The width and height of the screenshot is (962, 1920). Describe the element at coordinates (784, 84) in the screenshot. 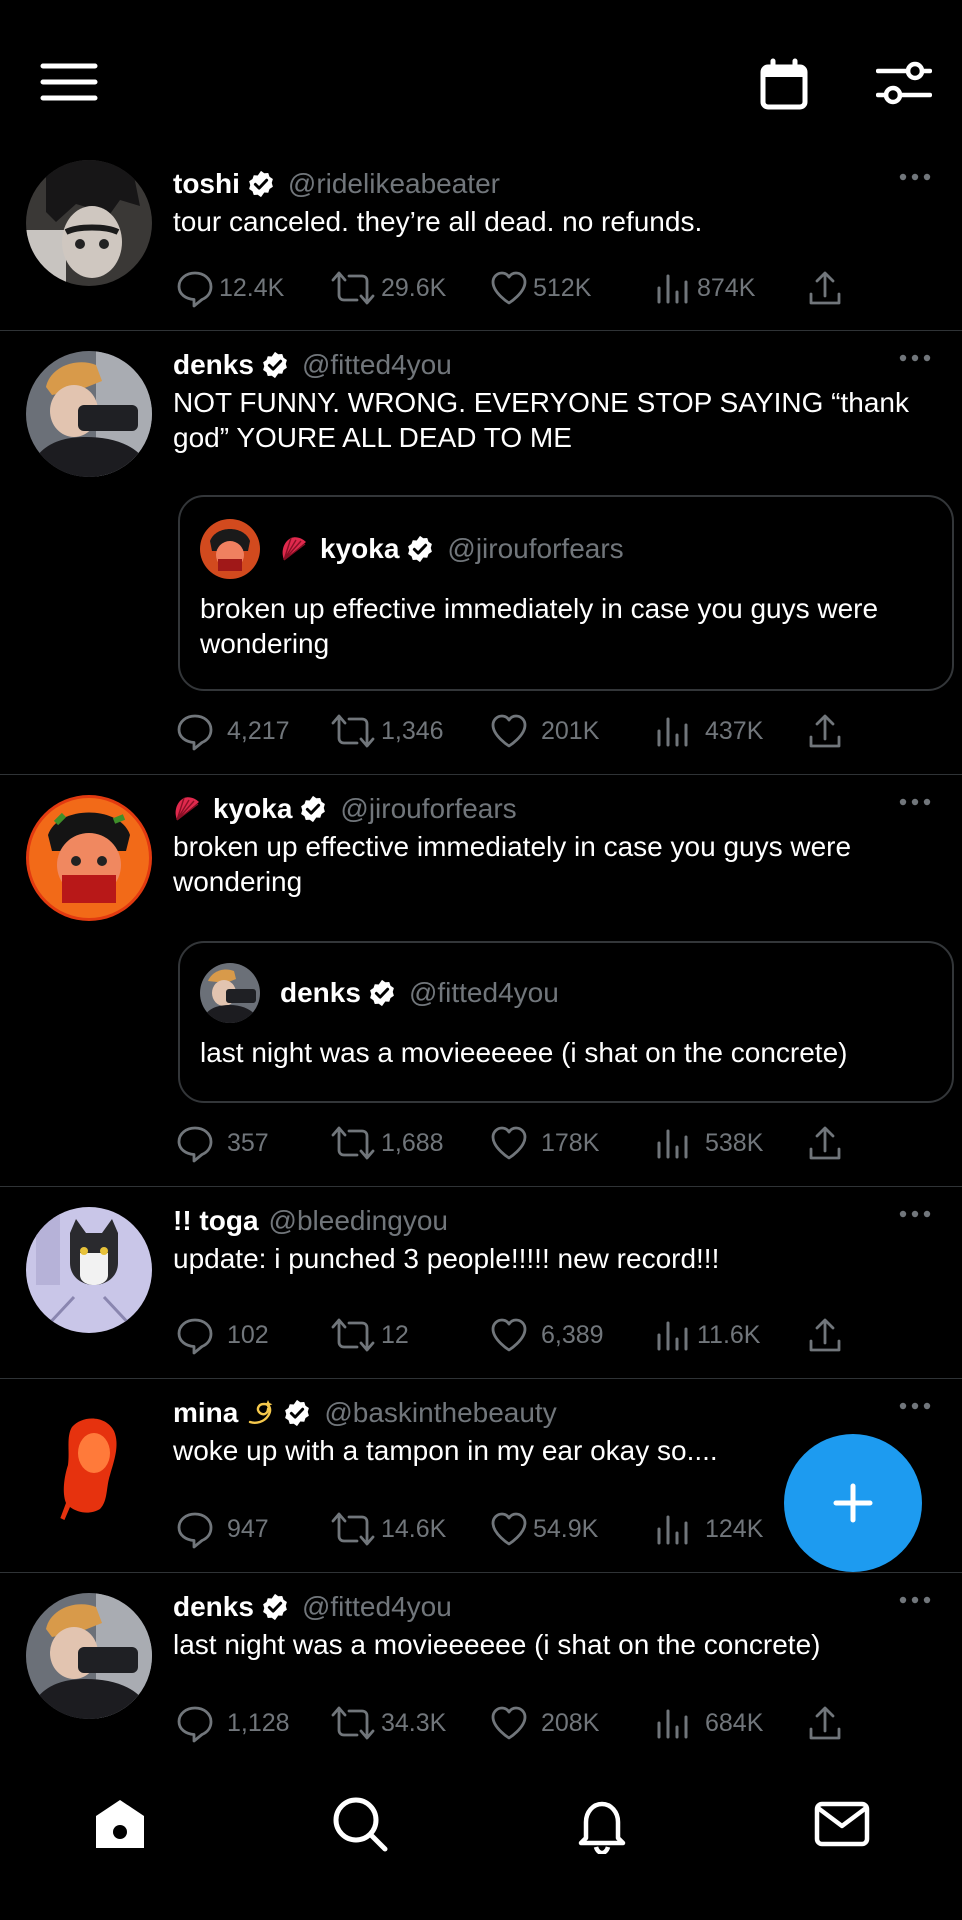

I see `calendar-icon` at that location.